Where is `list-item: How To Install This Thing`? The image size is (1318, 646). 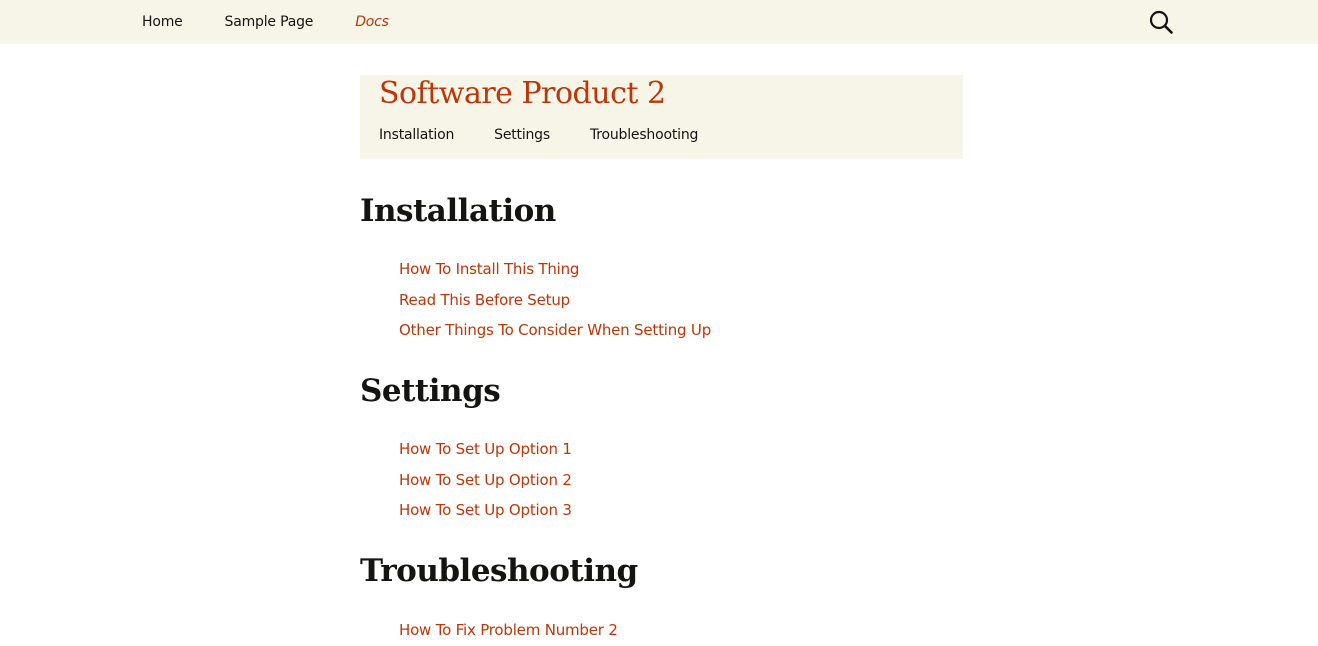
list-item: How To Install This Thing is located at coordinates (681, 269).